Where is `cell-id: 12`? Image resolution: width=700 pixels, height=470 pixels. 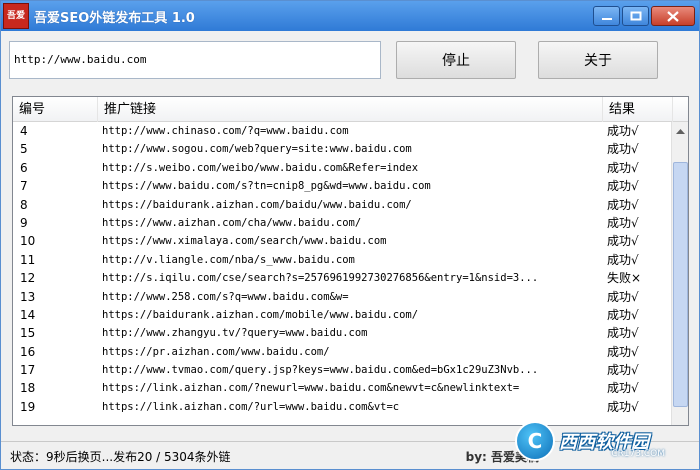 cell-id: 12 is located at coordinates (28, 278).